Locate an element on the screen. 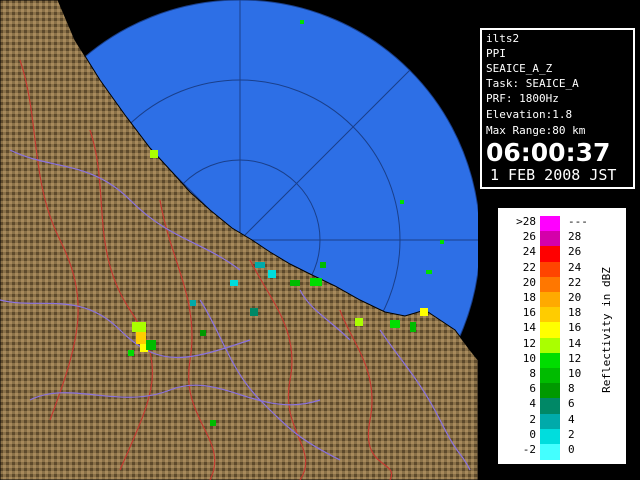  info-elevation: Elevation:1.8 is located at coordinates (529, 114).